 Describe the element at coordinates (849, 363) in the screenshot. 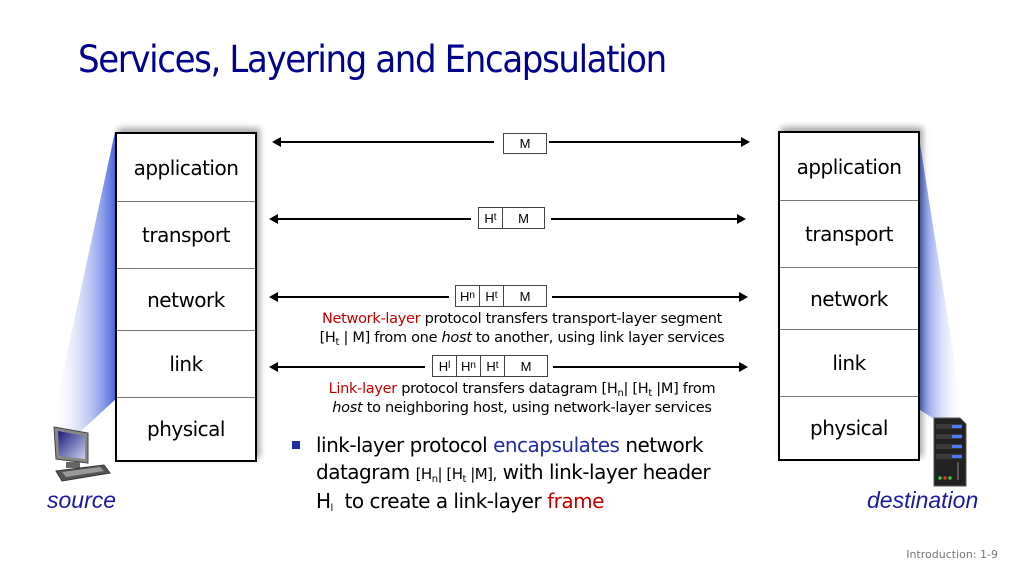

I see `destination-layer-link: link` at that location.